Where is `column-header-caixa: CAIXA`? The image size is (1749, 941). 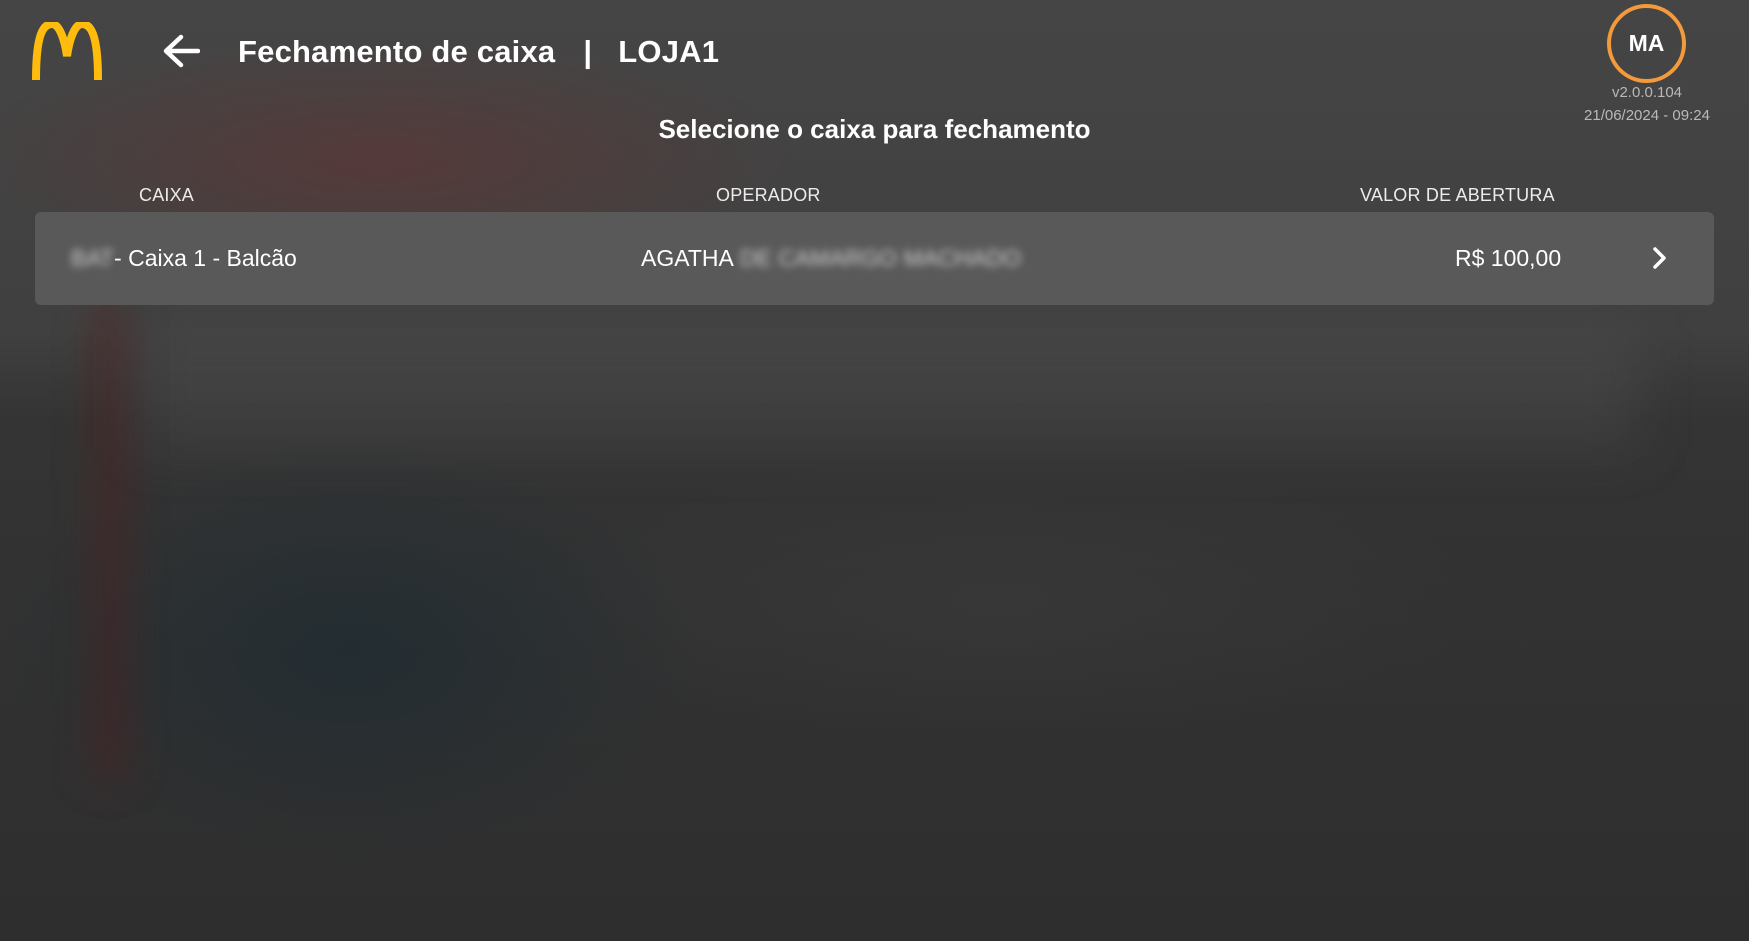 column-header-caixa: CAIXA is located at coordinates (167, 195).